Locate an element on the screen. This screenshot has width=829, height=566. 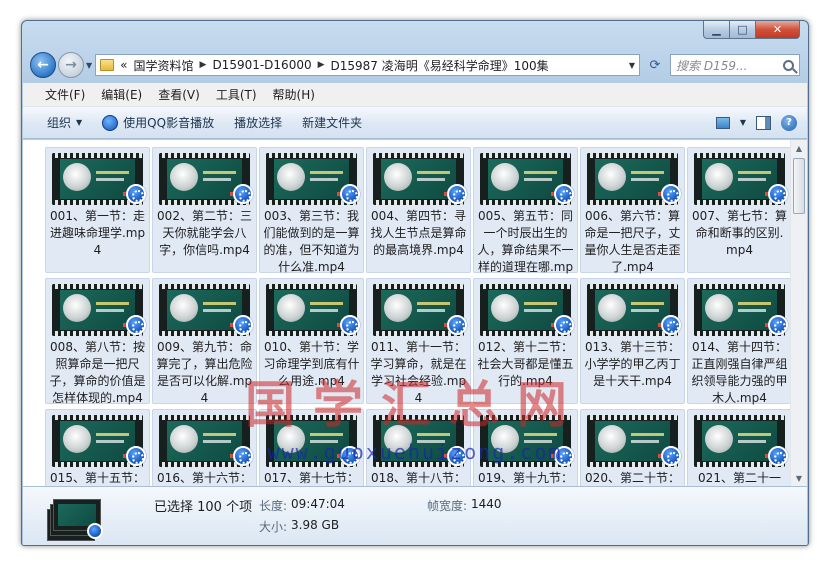
selection-count: 已选择 100 个项 is located at coordinates (203, 507).